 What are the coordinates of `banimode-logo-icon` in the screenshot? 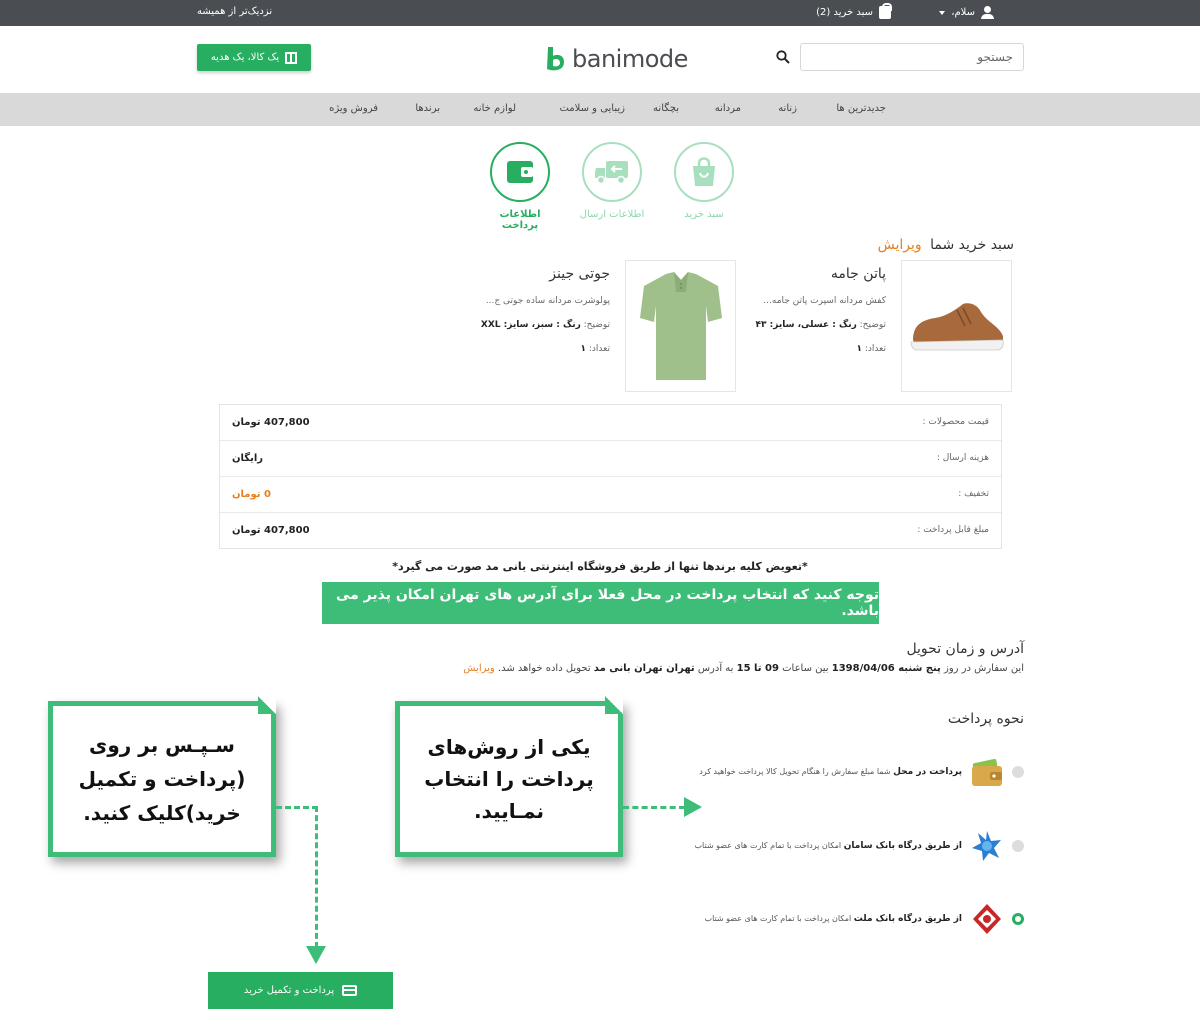 It's located at (555, 59).